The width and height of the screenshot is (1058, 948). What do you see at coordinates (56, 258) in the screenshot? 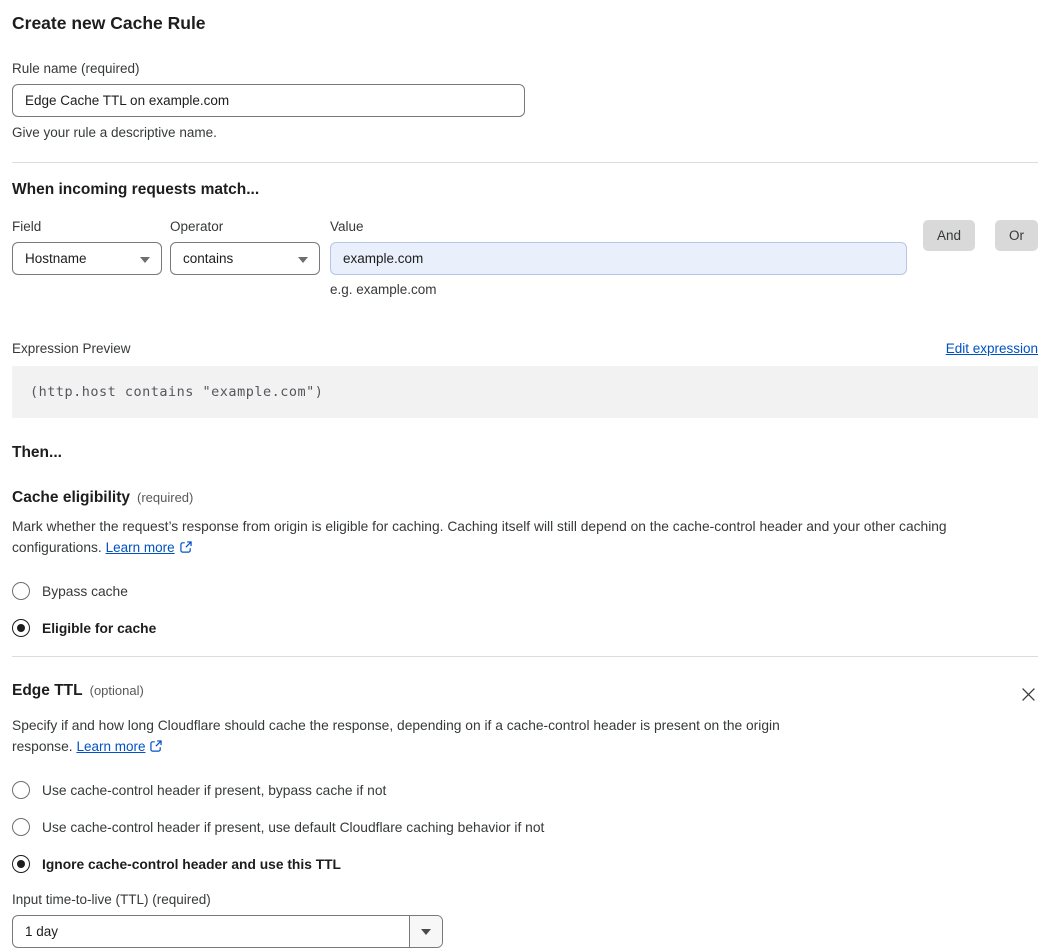
I see `field-select-value: Hostname` at bounding box center [56, 258].